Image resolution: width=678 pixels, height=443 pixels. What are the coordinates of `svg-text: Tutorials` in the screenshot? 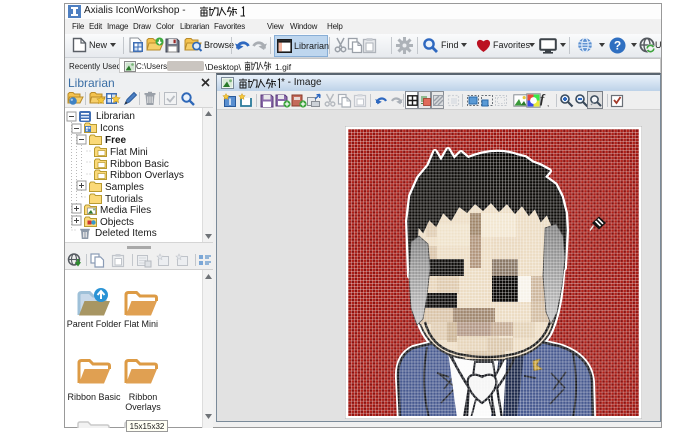 It's located at (124, 199).